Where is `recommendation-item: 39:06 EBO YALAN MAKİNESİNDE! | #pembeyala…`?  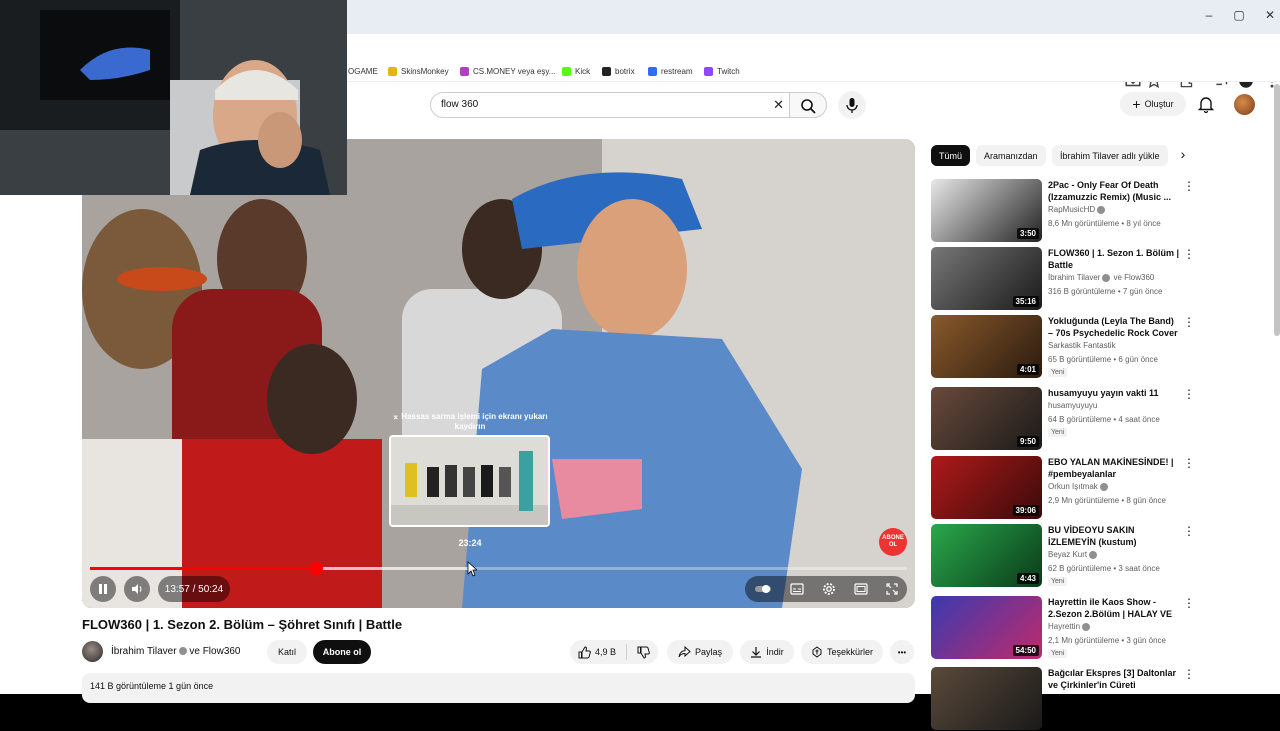 recommendation-item: 39:06 EBO YALAN MAKİNESİNDE! | #pembeyala… is located at coordinates (1063, 488).